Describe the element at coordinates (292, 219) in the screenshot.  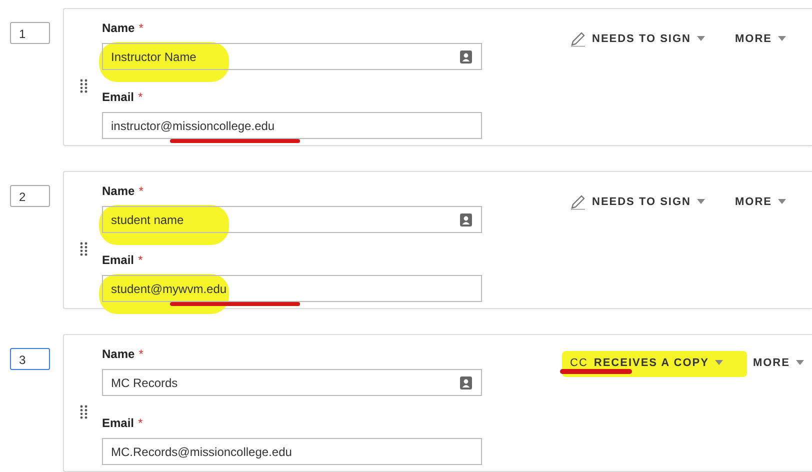
I see `name-field: student name` at that location.